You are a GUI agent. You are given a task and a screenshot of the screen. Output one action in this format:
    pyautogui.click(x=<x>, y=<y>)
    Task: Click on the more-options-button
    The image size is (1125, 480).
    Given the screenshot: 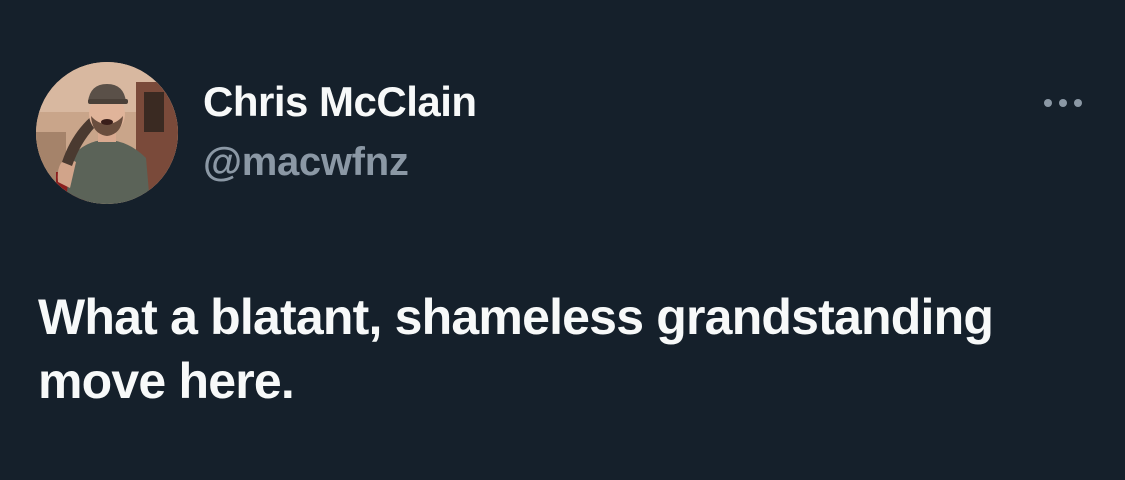 What is the action you would take?
    pyautogui.click(x=1063, y=103)
    